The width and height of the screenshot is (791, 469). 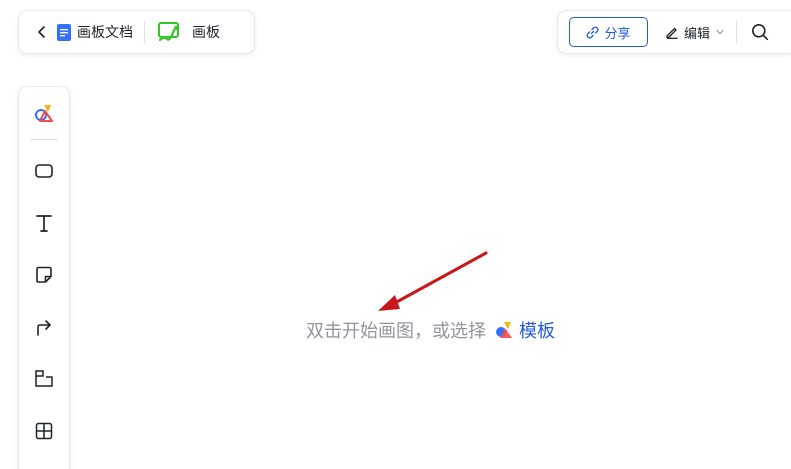 What do you see at coordinates (396, 331) in the screenshot?
I see `hint-text: 双击开始画图，或选择` at bounding box center [396, 331].